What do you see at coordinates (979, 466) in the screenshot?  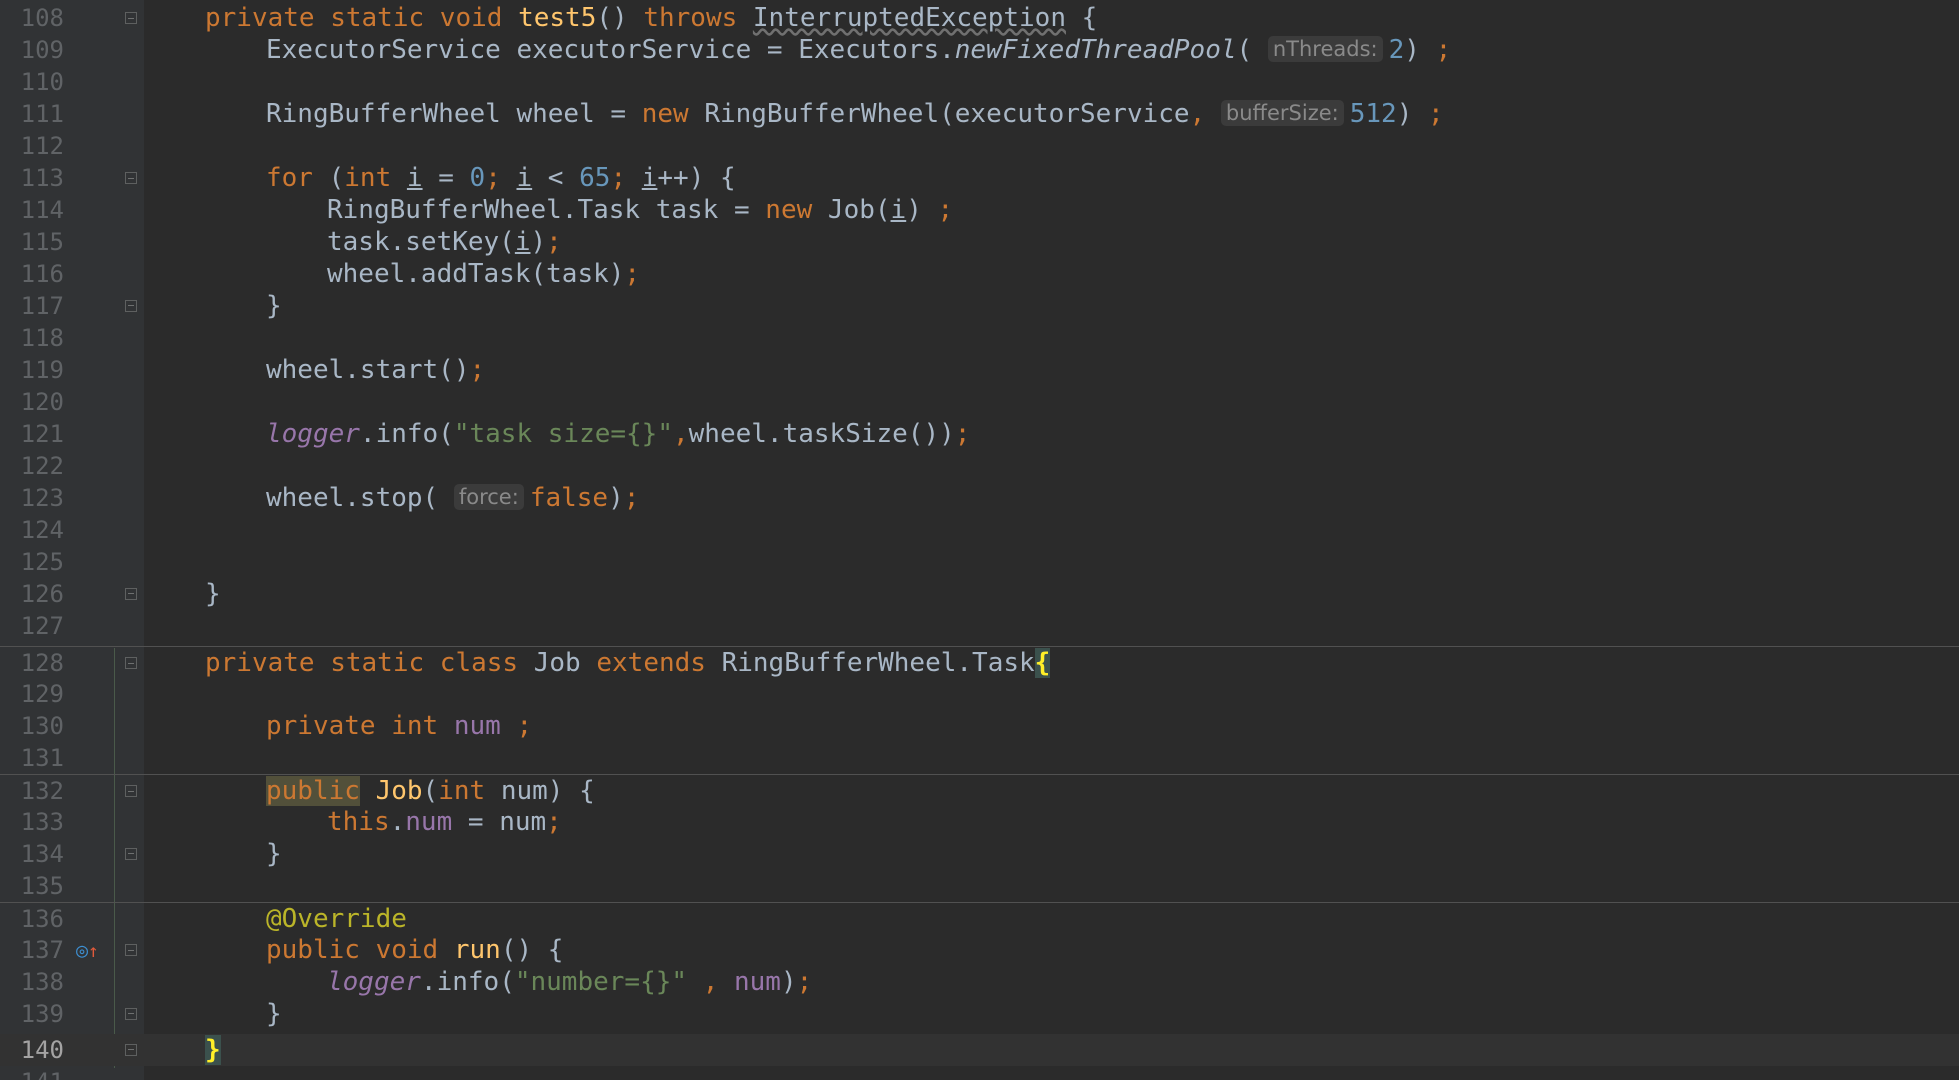 I see `code-line-122: 122` at bounding box center [979, 466].